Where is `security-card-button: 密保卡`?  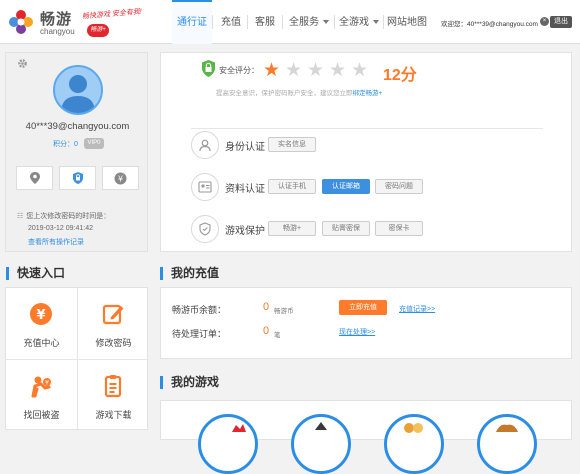
security-card-button: 密保卡 is located at coordinates (399, 228).